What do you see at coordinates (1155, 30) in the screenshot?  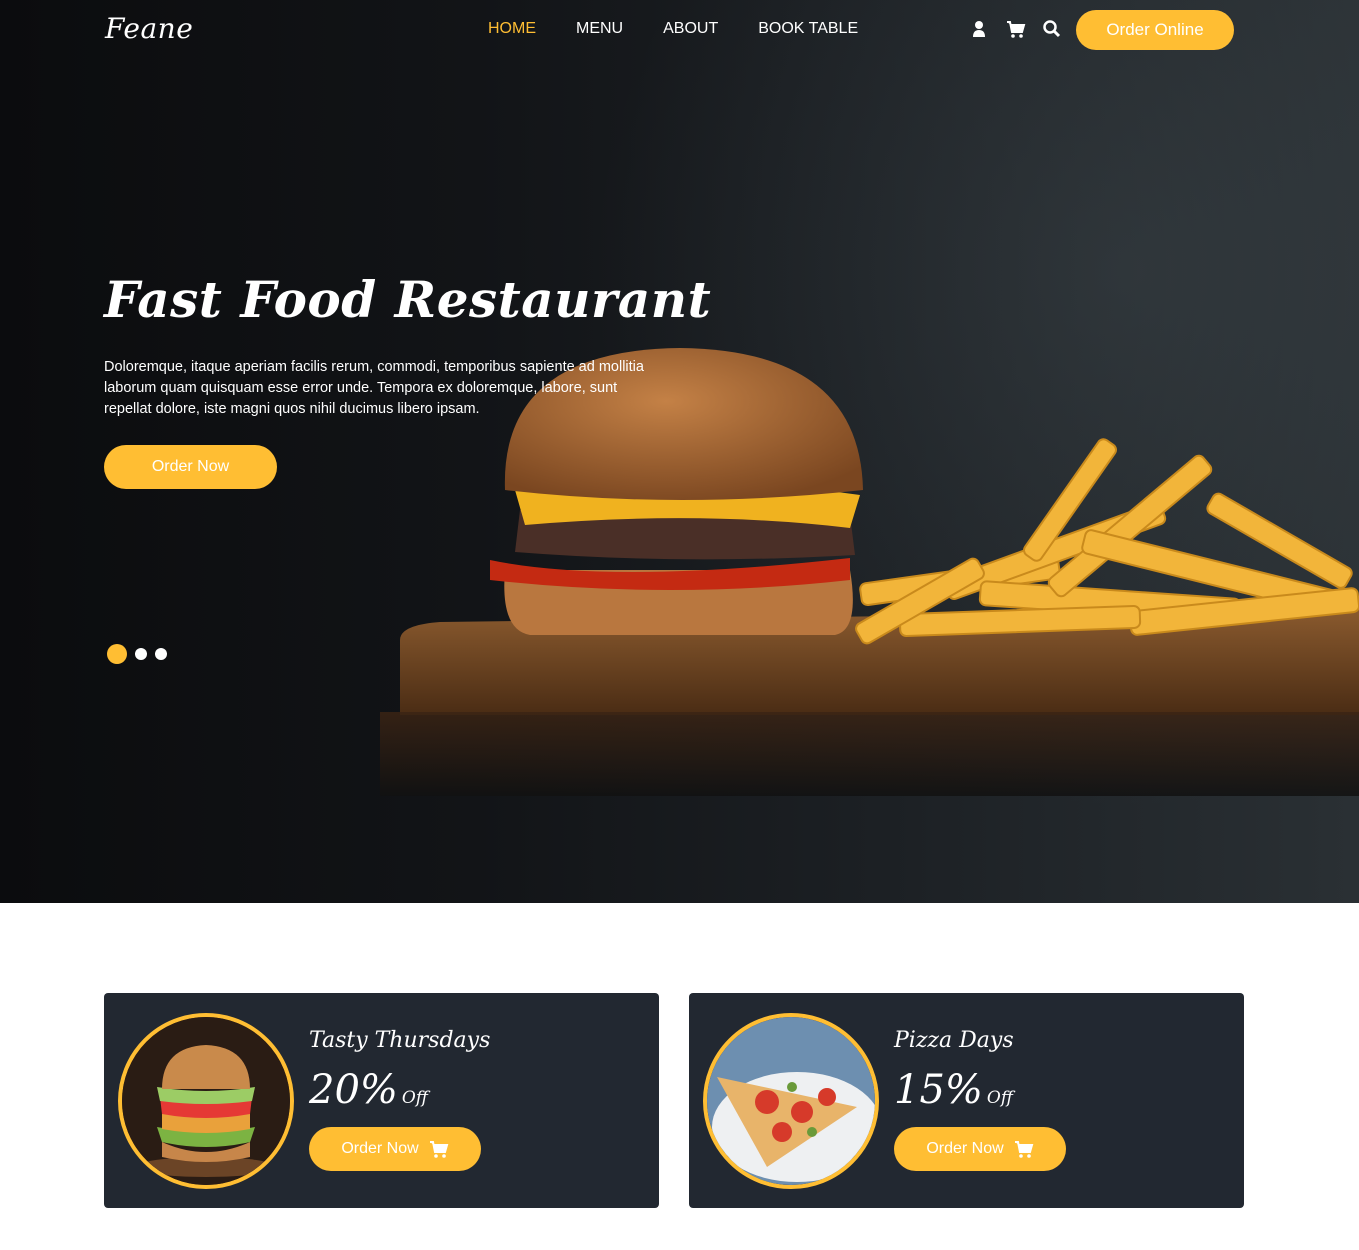 I see `order-online-button: Order Online` at bounding box center [1155, 30].